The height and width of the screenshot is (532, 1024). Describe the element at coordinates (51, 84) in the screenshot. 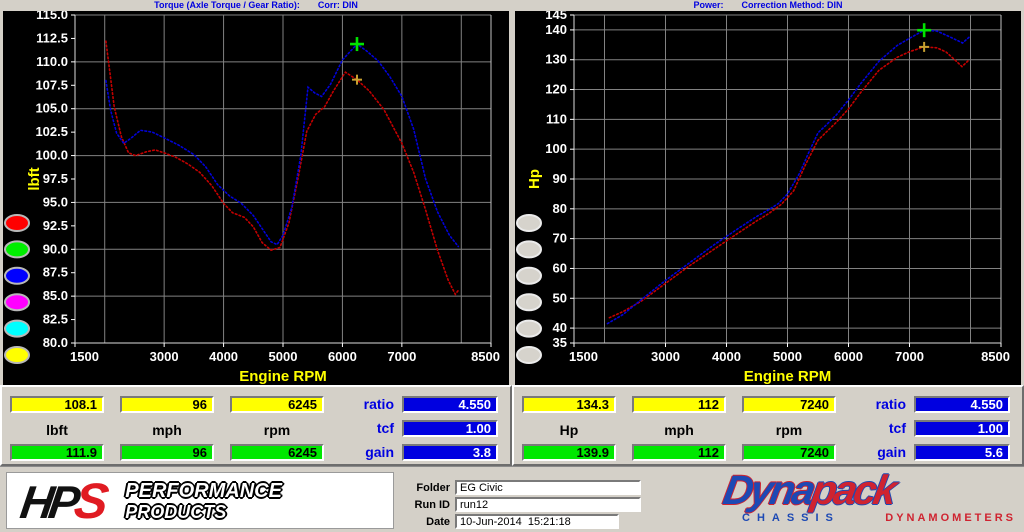

I see `torque-ytick-label: 107.5` at that location.